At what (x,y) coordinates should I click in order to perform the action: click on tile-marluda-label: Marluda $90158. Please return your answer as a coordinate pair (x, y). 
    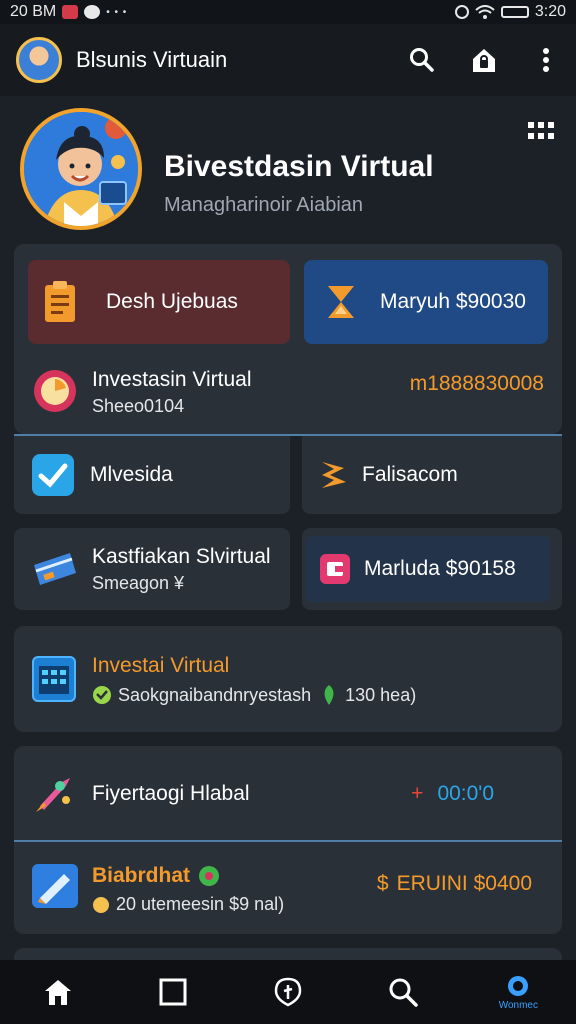
    Looking at the image, I should click on (440, 568).